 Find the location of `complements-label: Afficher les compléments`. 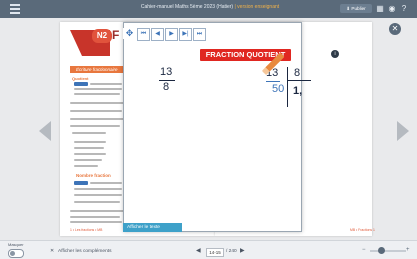

complements-label: Afficher les compléments is located at coordinates (85, 251).